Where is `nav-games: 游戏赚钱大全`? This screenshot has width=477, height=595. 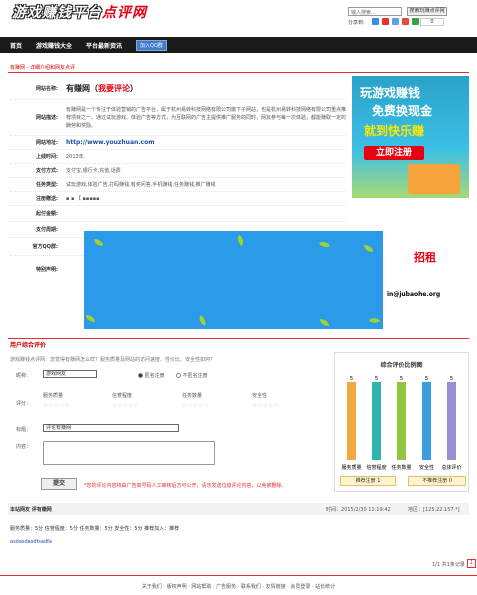 nav-games: 游戏赚钱大全 is located at coordinates (54, 45).